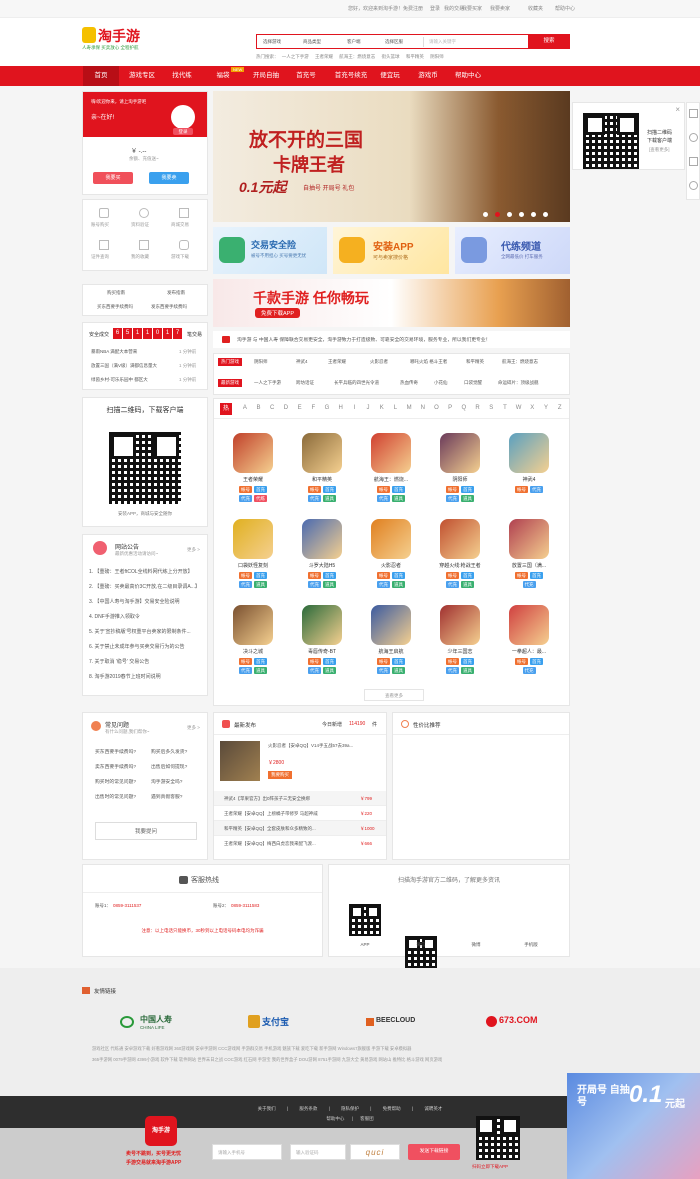 This screenshot has height=1179, width=700. I want to click on game-select: 选择游戏, so click(272, 42).